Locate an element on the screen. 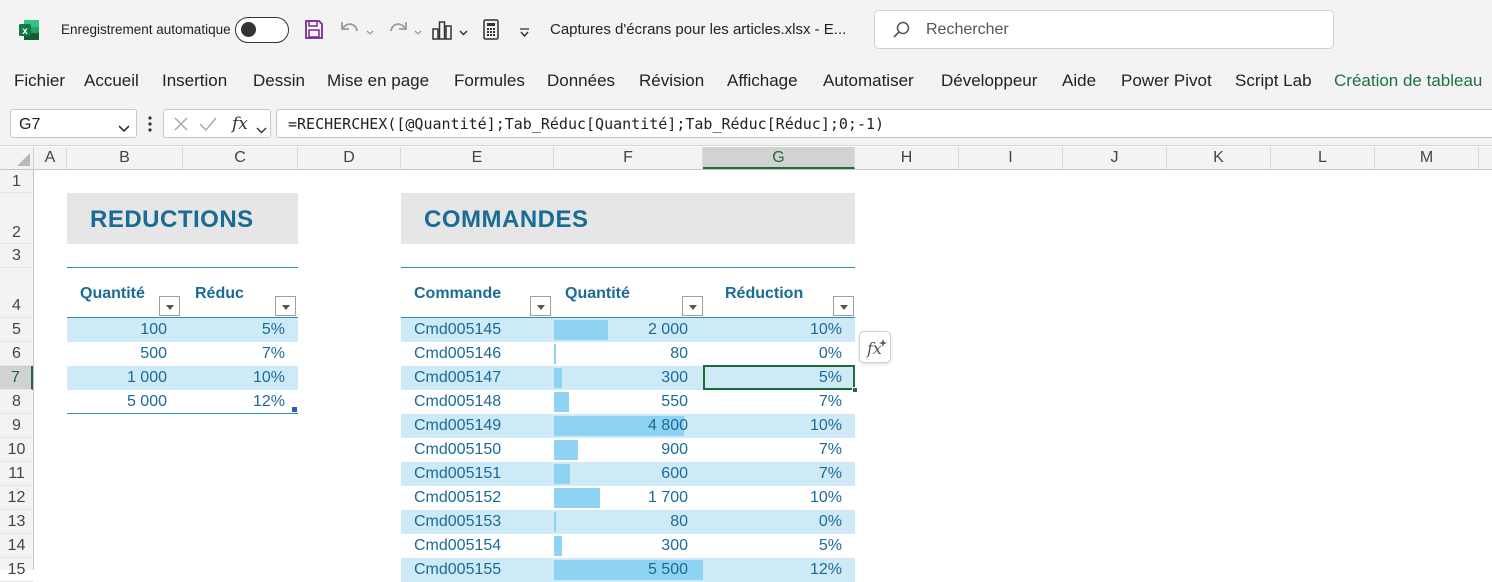  order-reduction-cell: 12% is located at coordinates (772, 570).